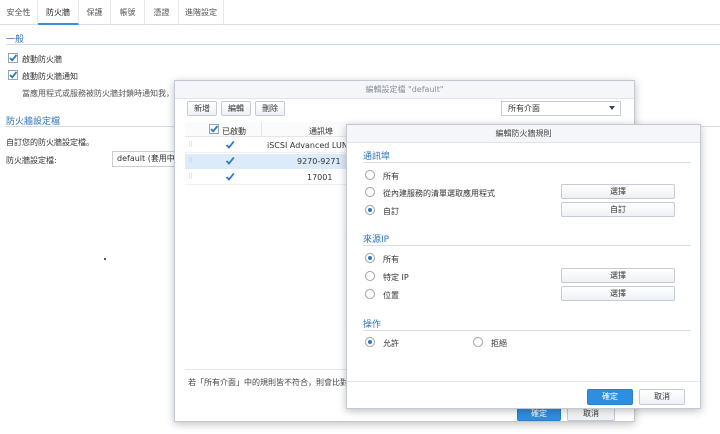 The image size is (720, 434). Describe the element at coordinates (618, 191) in the screenshot. I see `ports-select-button: 選擇` at that location.